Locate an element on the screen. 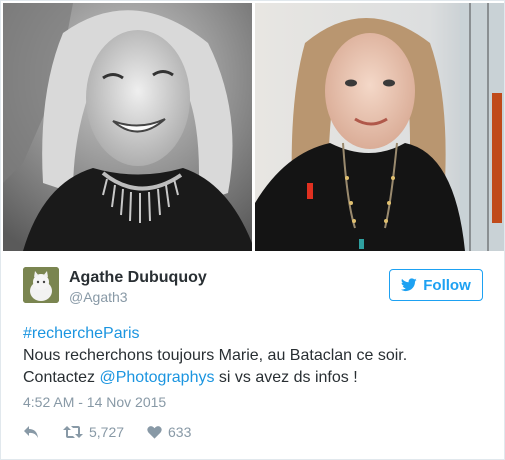 This screenshot has height=460, width=505. bird-icon is located at coordinates (409, 285).